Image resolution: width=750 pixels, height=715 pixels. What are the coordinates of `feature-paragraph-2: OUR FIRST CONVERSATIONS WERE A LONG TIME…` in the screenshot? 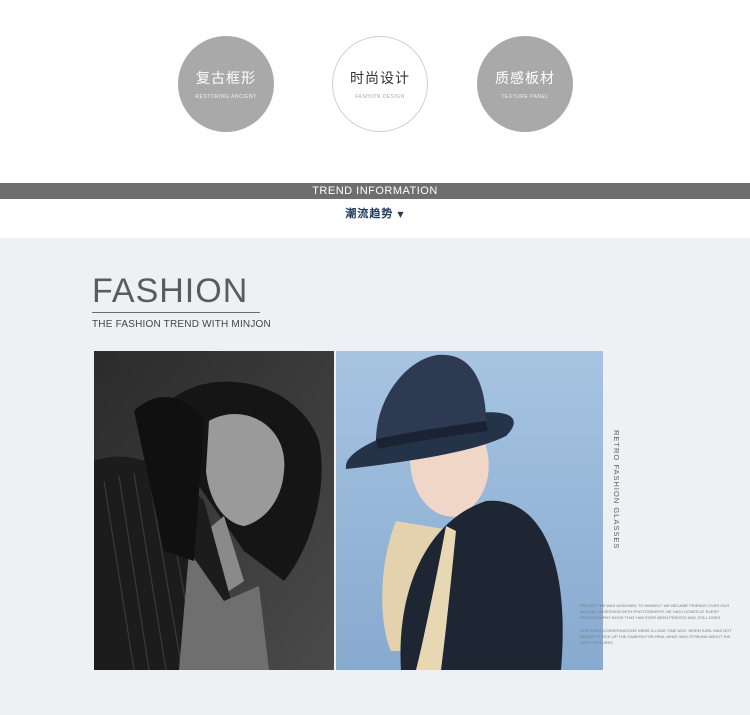 It's located at (656, 636).